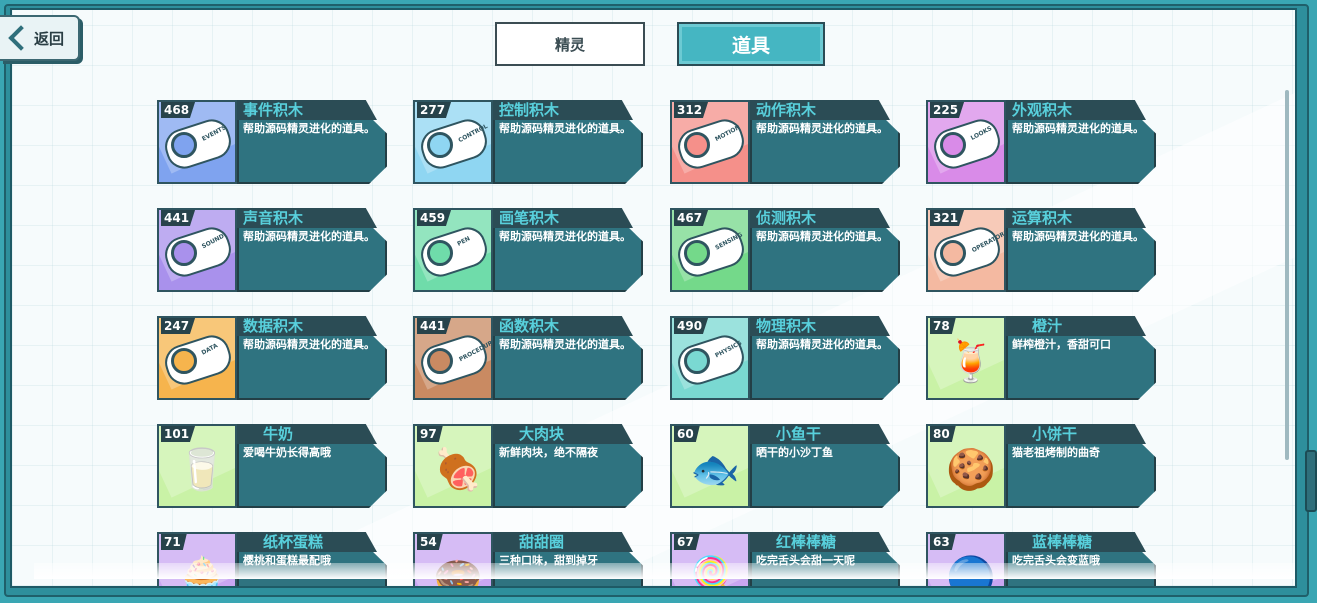 The width and height of the screenshot is (1317, 603). What do you see at coordinates (1043, 251) in the screenshot?
I see `item-card: OPERATORS 321 运算积木 帮助源码精灵进化的道具。` at bounding box center [1043, 251].